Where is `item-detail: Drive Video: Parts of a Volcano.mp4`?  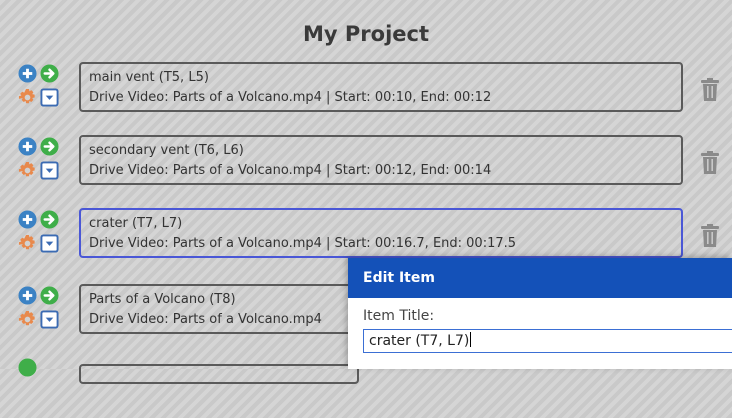
item-detail: Drive Video: Parts of a Volcano.mp4 is located at coordinates (205, 319).